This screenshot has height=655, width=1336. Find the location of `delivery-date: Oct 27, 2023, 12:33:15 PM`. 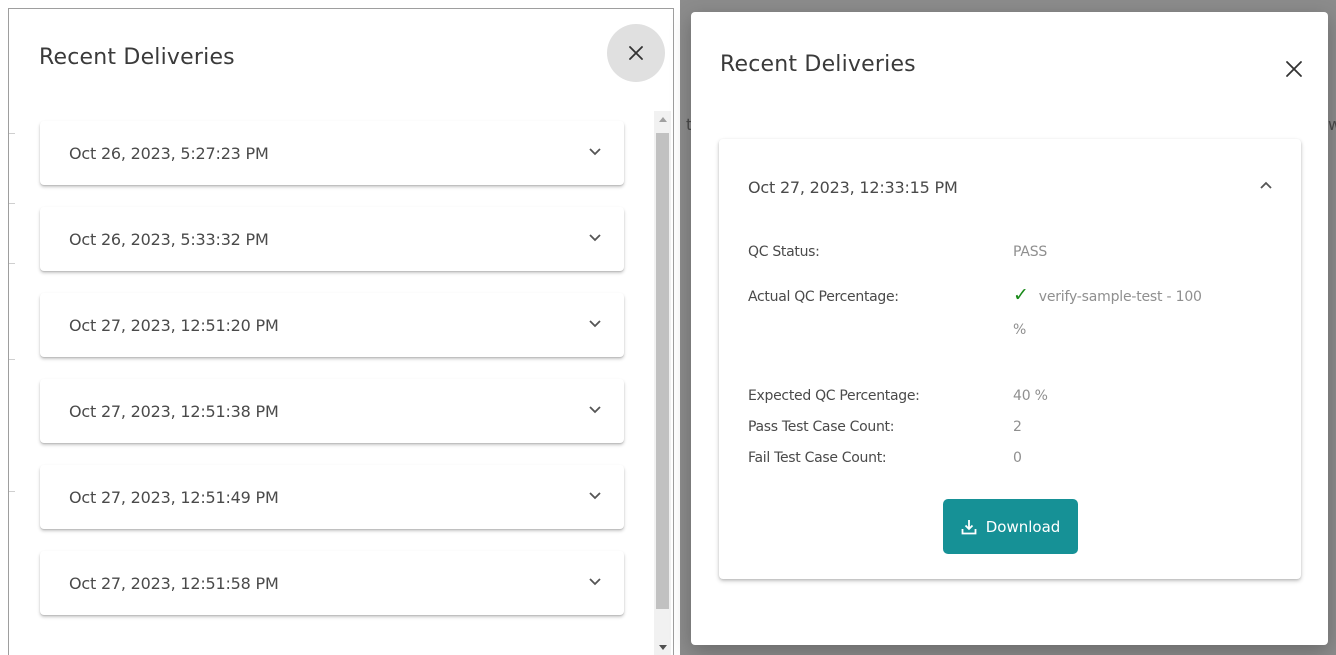

delivery-date: Oct 27, 2023, 12:33:15 PM is located at coordinates (853, 187).